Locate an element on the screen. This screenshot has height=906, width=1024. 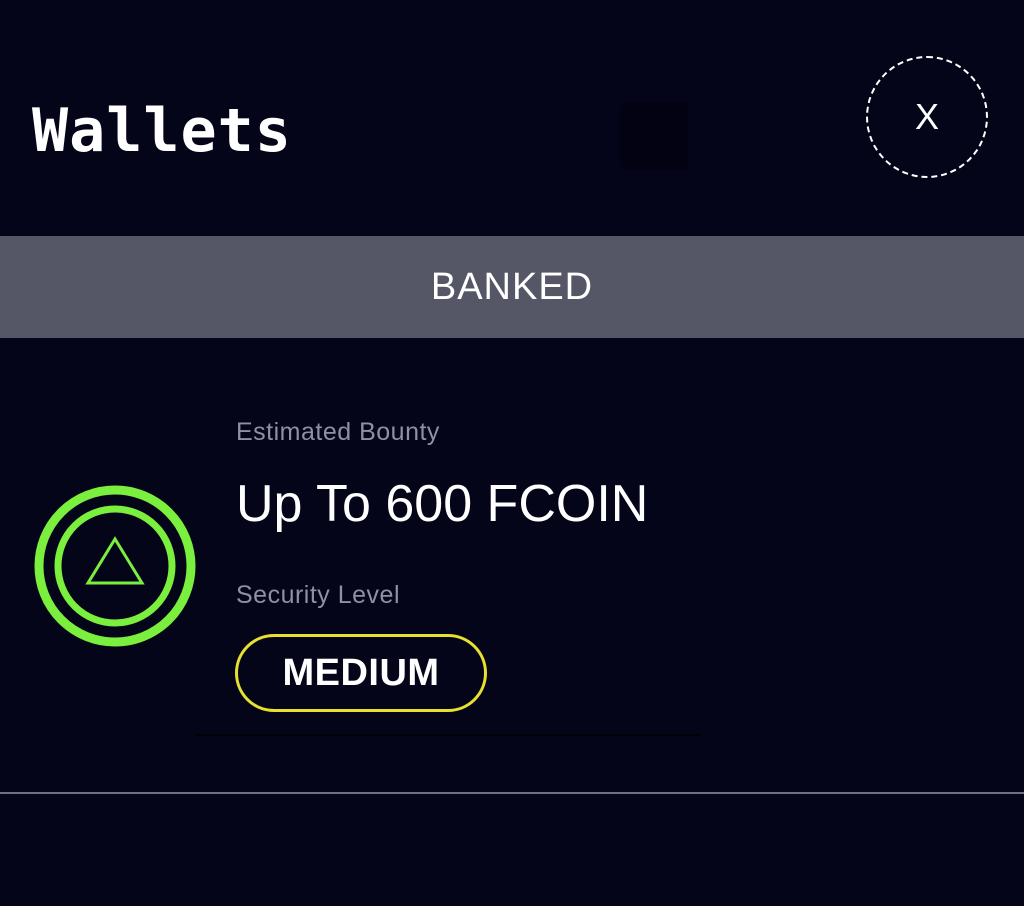
card-divider is located at coordinates (448, 735).